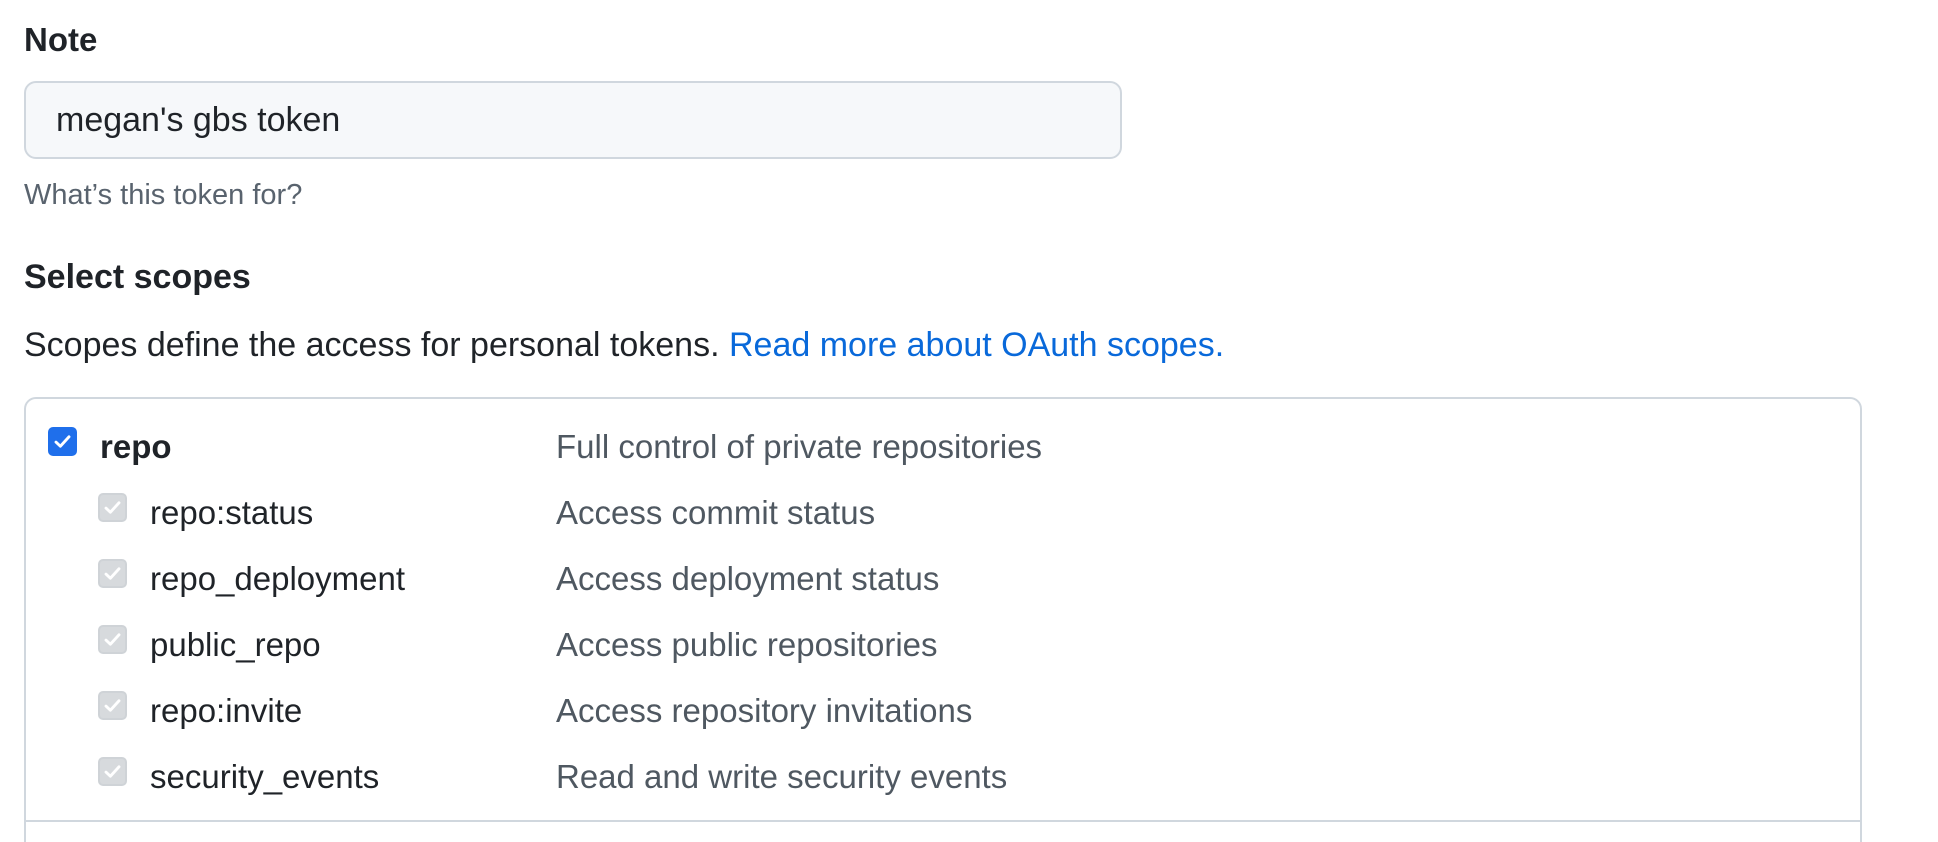 The height and width of the screenshot is (842, 1938). What do you see at coordinates (265, 776) in the screenshot?
I see `scope-name: security_events` at bounding box center [265, 776].